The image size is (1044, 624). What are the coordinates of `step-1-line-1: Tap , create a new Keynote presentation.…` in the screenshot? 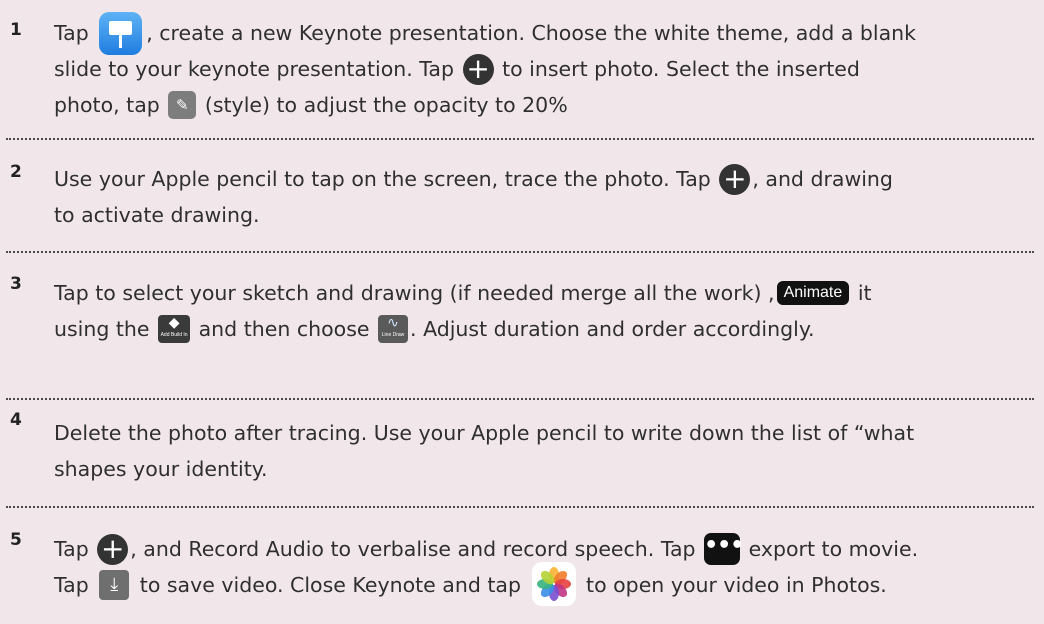 It's located at (485, 33).